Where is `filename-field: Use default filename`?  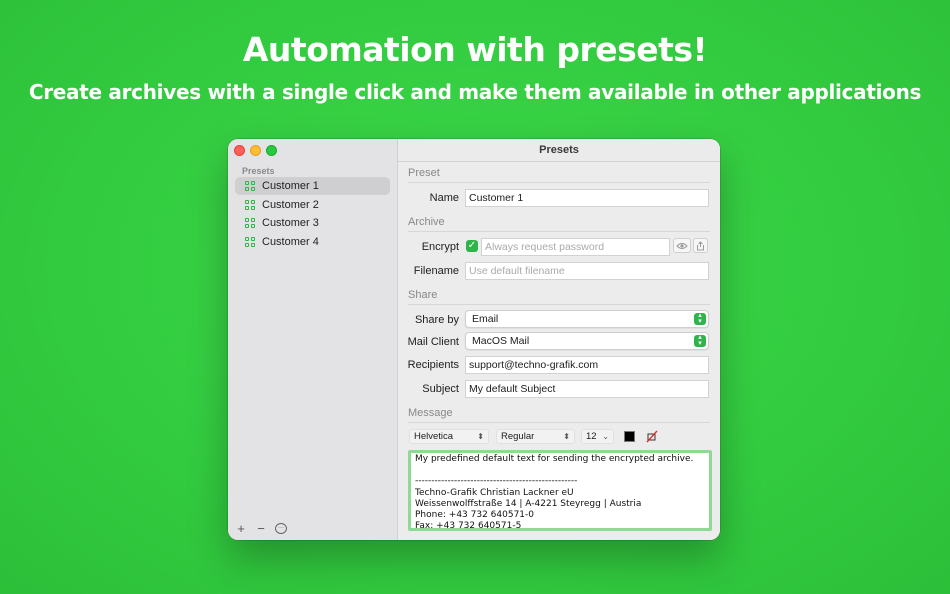 filename-field: Use default filename is located at coordinates (587, 271).